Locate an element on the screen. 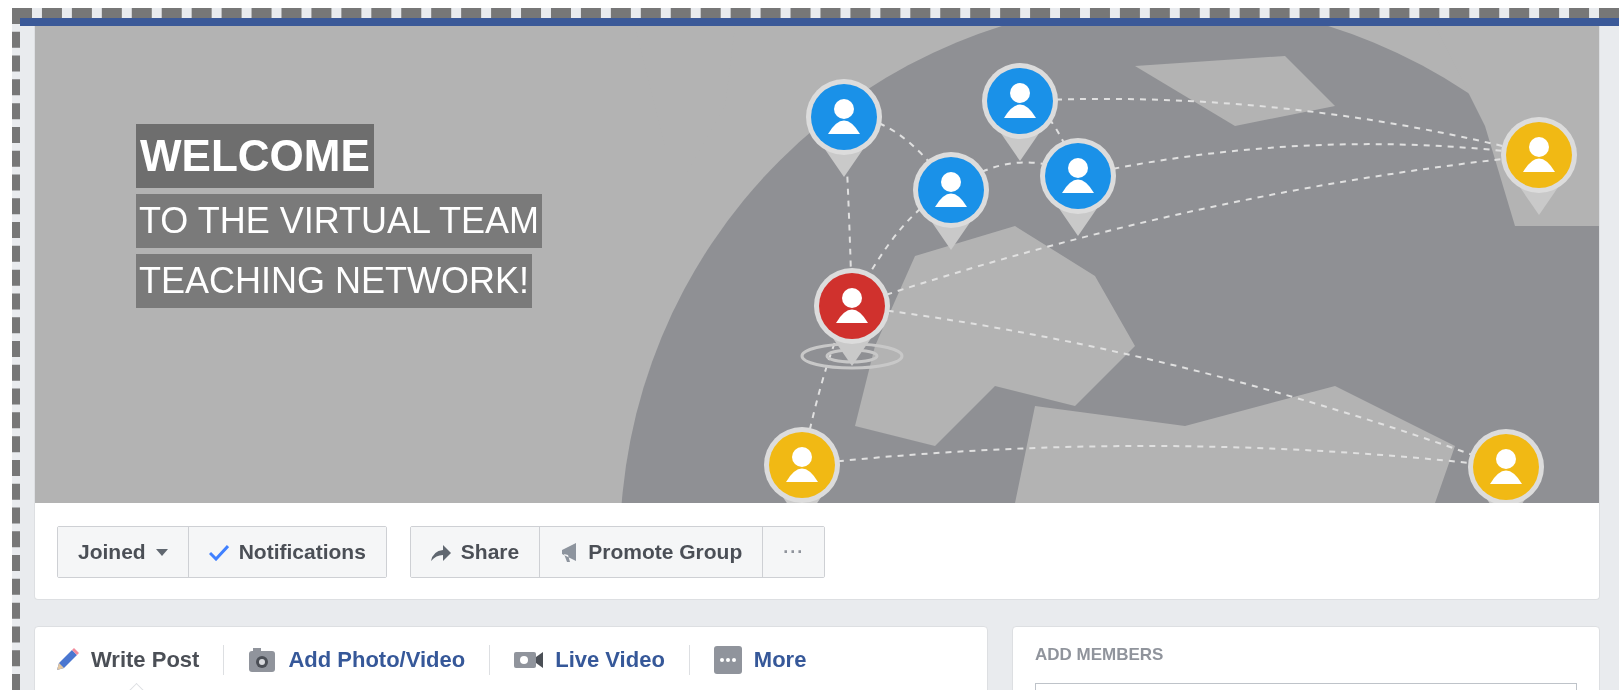 This screenshot has width=1619, height=698. megaphone-icon is located at coordinates (569, 552).